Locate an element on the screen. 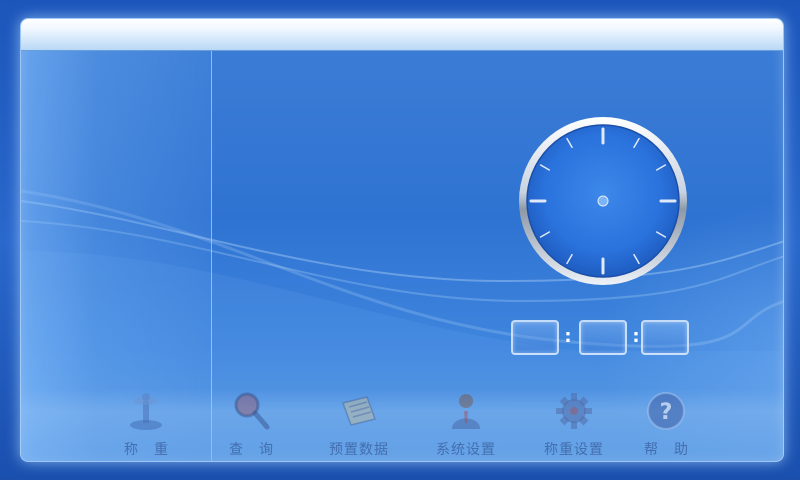  toolbar-item-query: 查询 is located at coordinates (251, 425).